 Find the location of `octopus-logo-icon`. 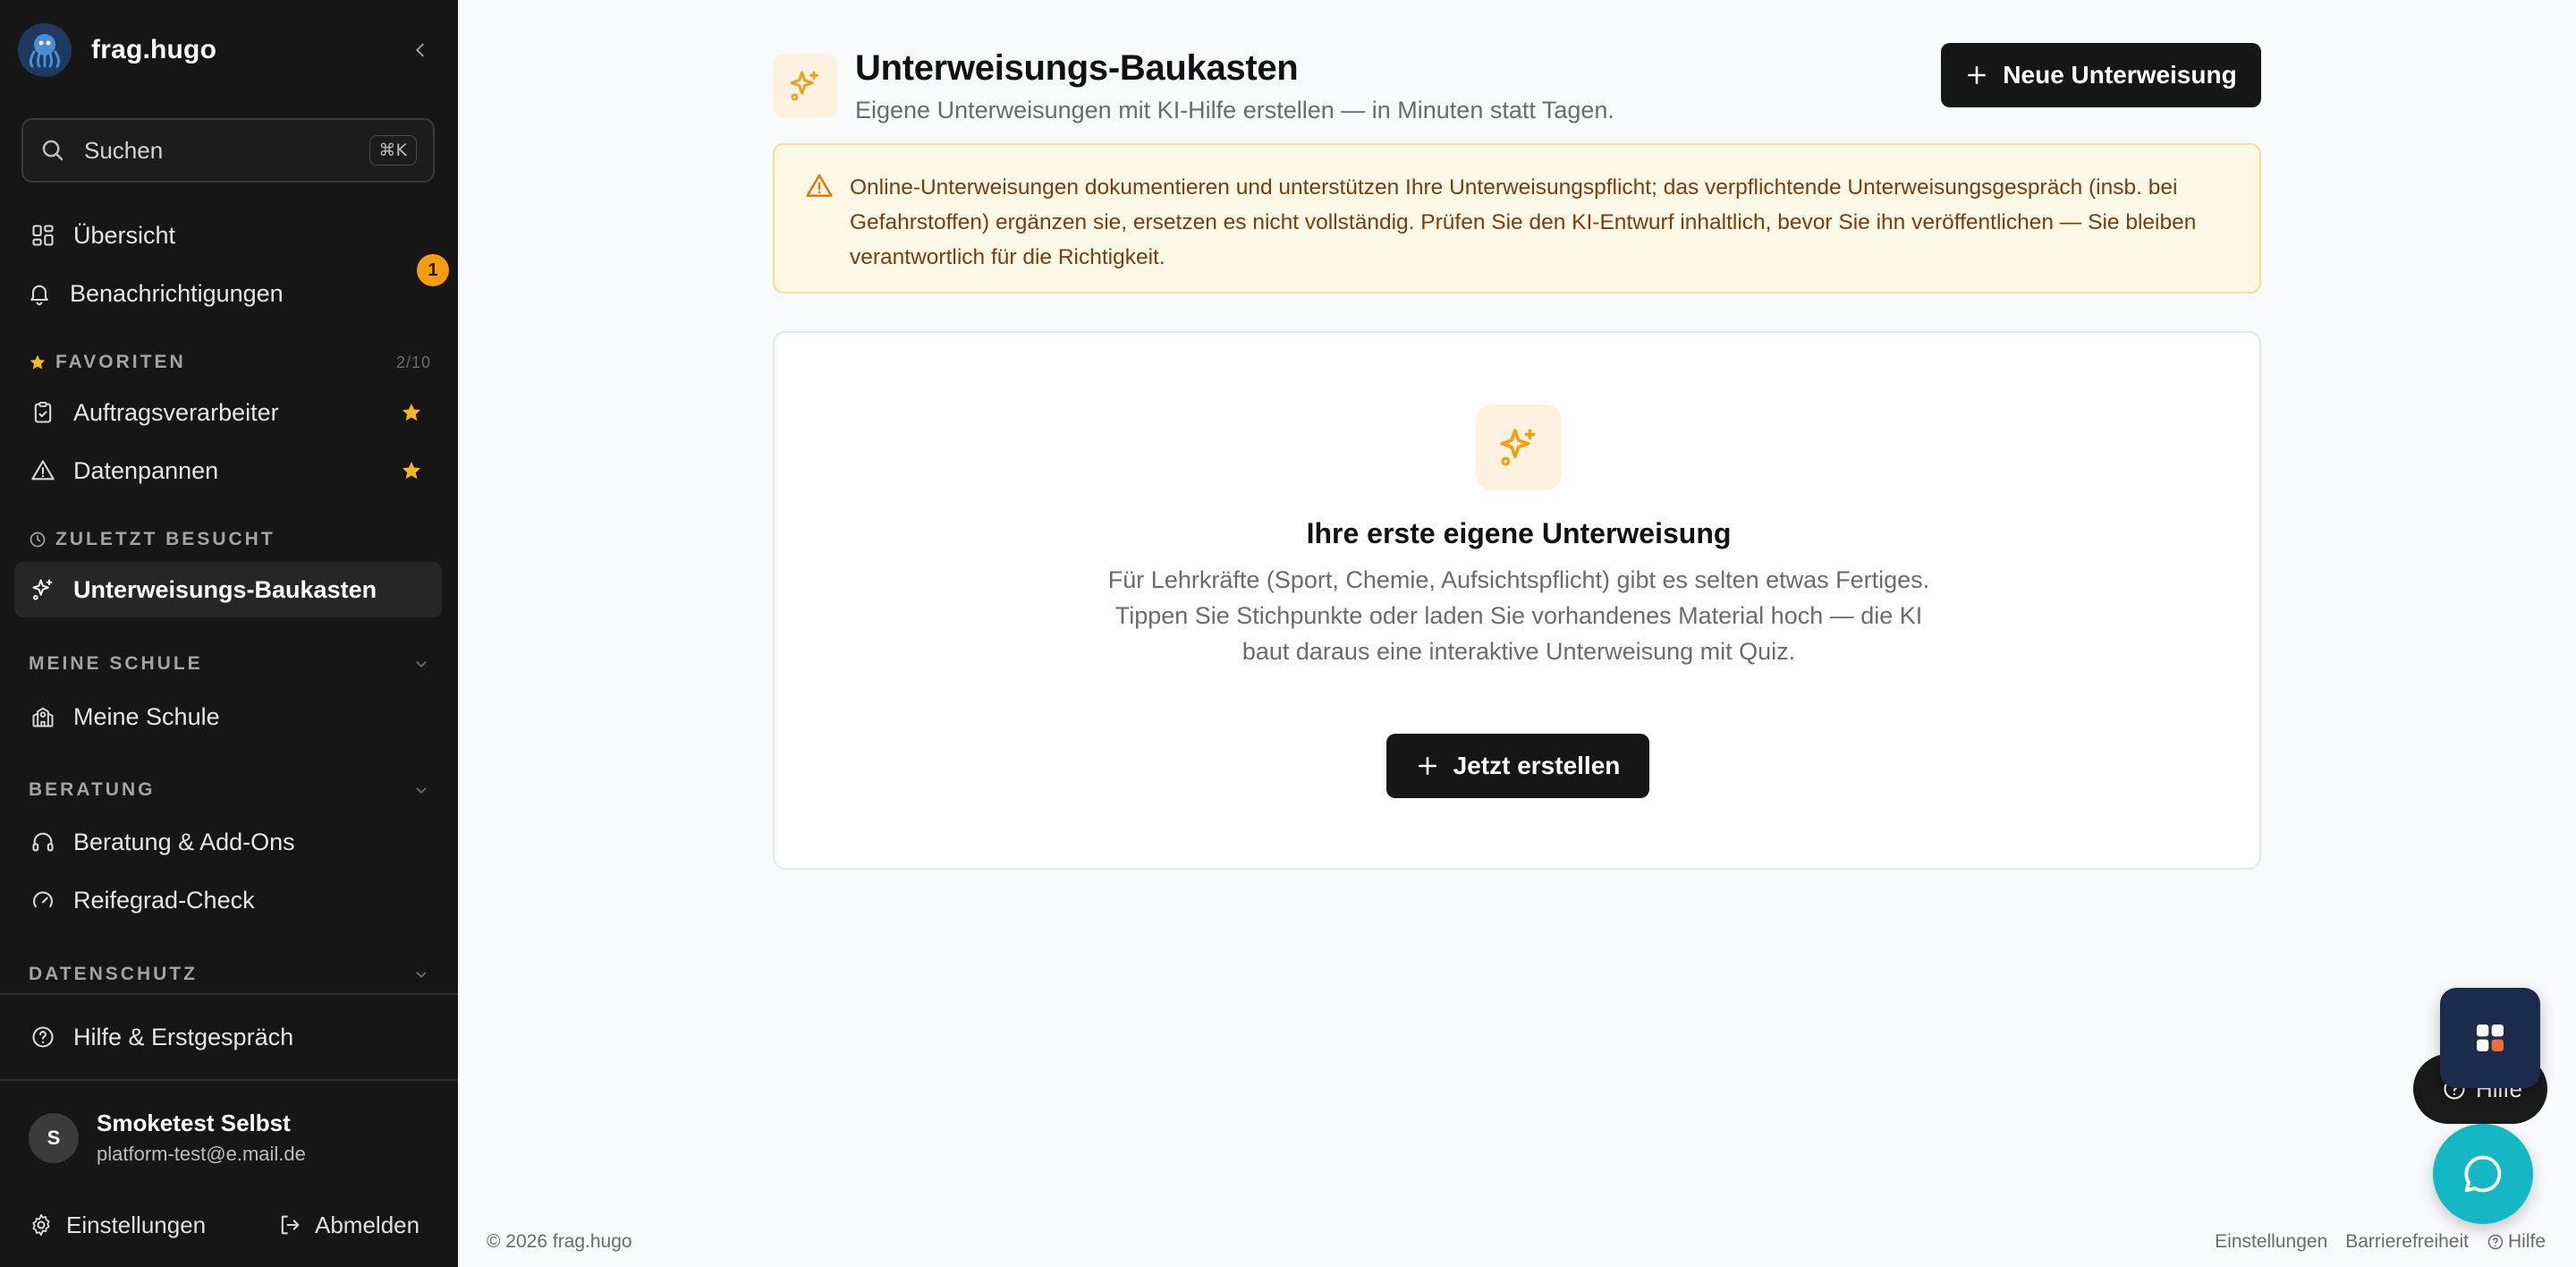

octopus-logo-icon is located at coordinates (45, 50).